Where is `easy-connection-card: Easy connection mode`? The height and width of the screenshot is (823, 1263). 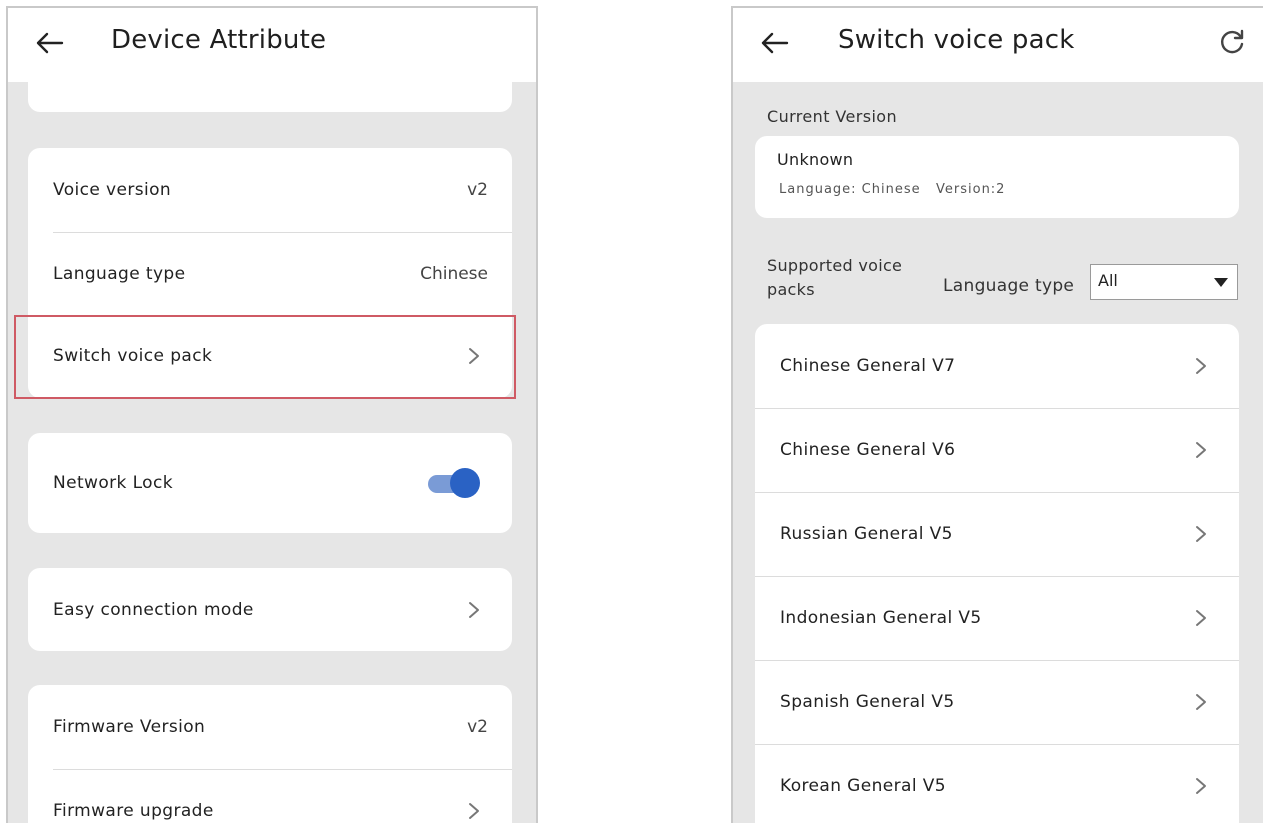
easy-connection-card: Easy connection mode is located at coordinates (270, 609).